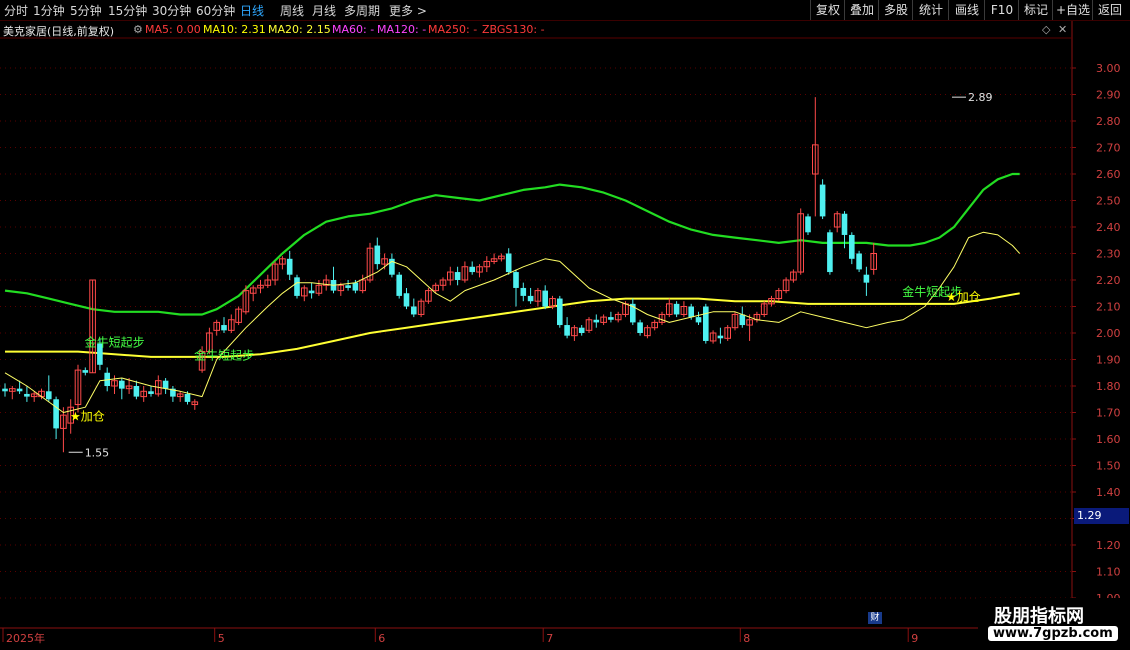 The width and height of the screenshot is (1130, 650). Describe the element at coordinates (746, 638) in the screenshot. I see `x-tick-label: 8` at that location.